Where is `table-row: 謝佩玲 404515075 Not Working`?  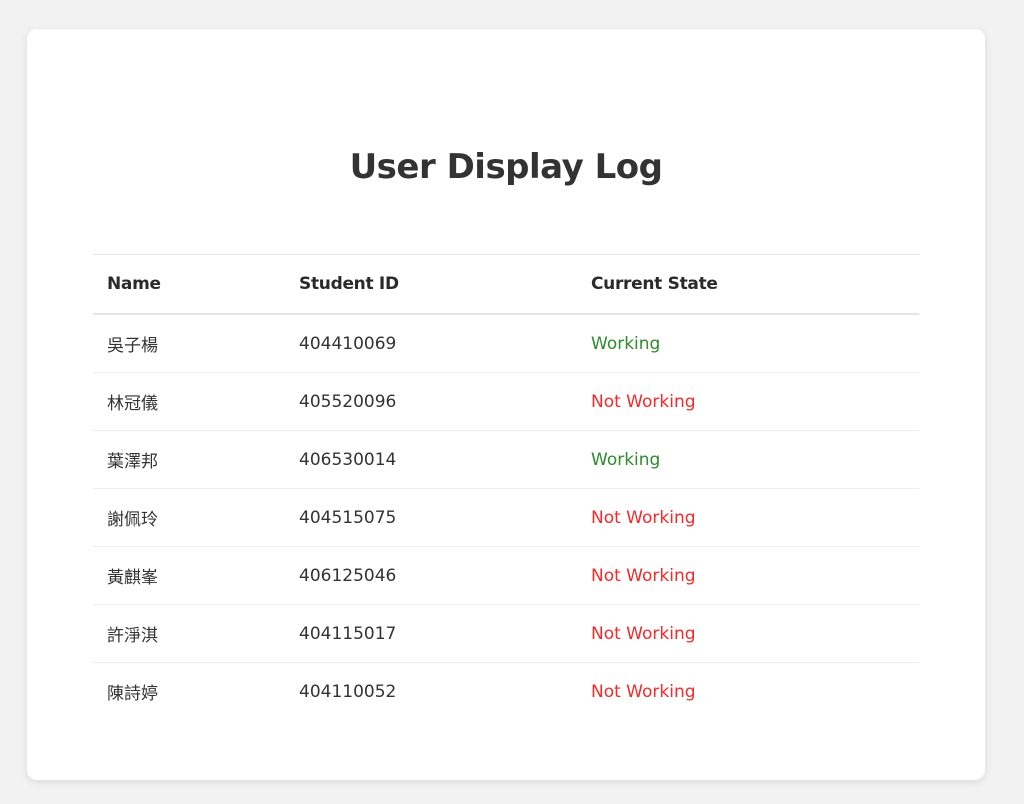 table-row: 謝佩玲 404515075 Not Working is located at coordinates (506, 517).